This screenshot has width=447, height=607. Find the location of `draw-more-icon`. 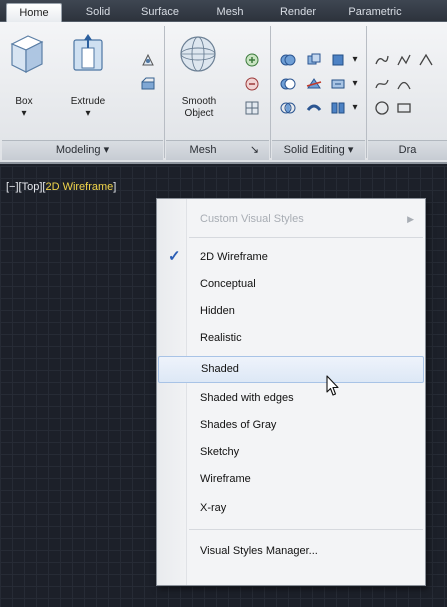

draw-more-icon is located at coordinates (426, 60).